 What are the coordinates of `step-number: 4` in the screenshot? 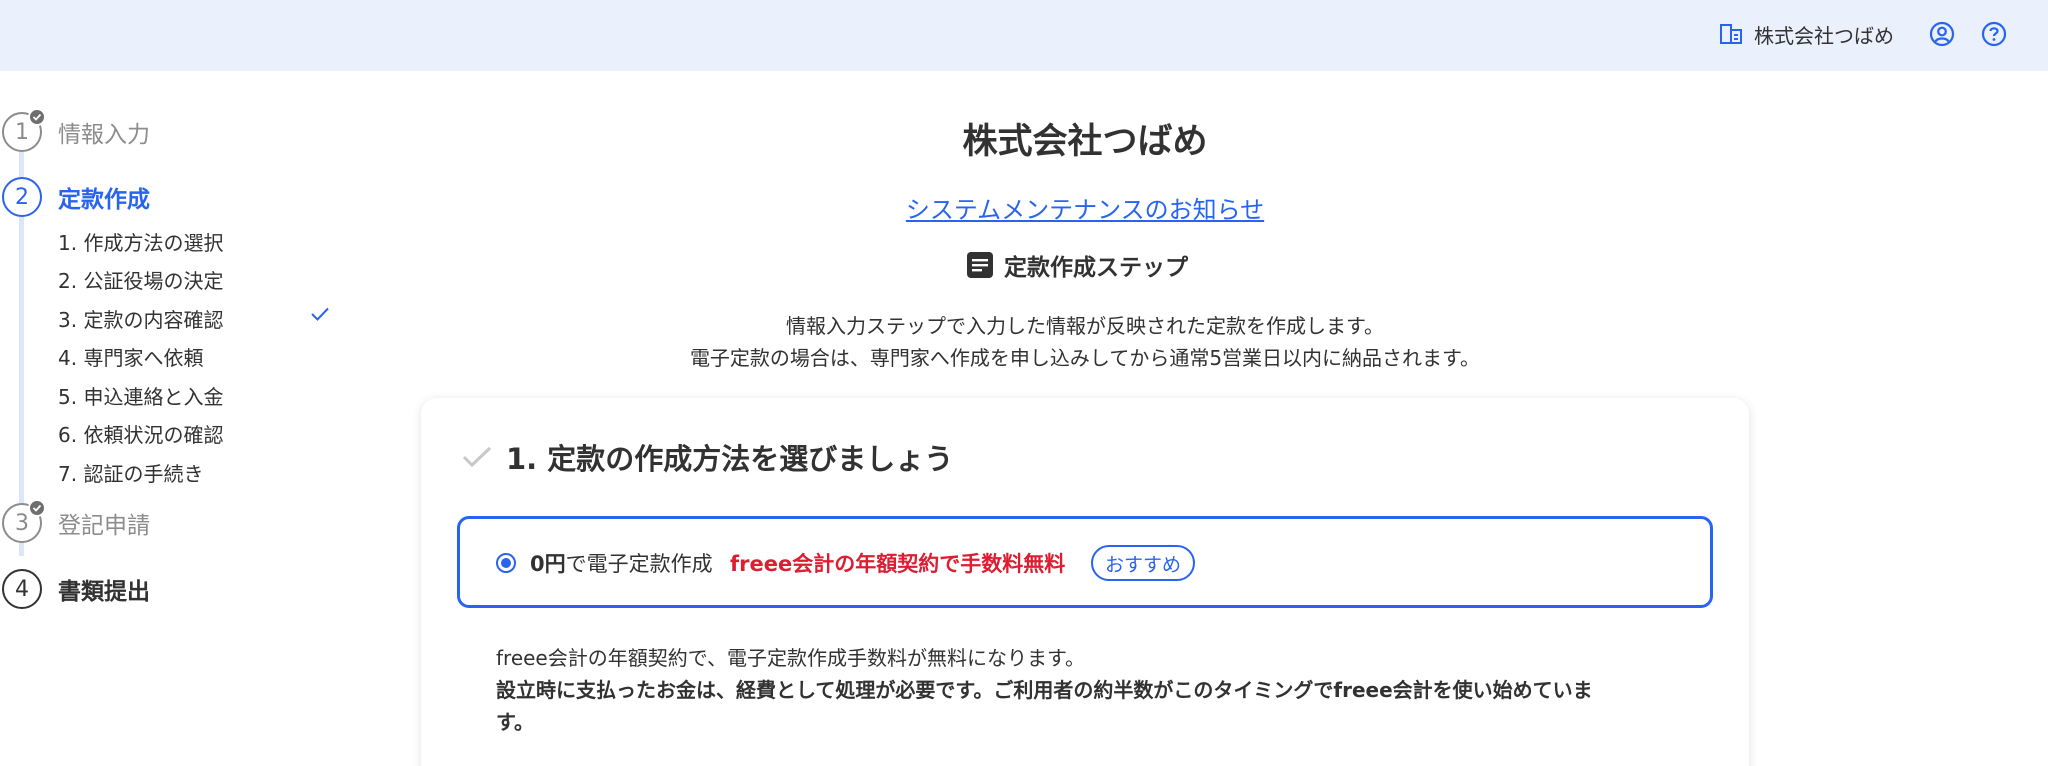 It's located at (22, 589).